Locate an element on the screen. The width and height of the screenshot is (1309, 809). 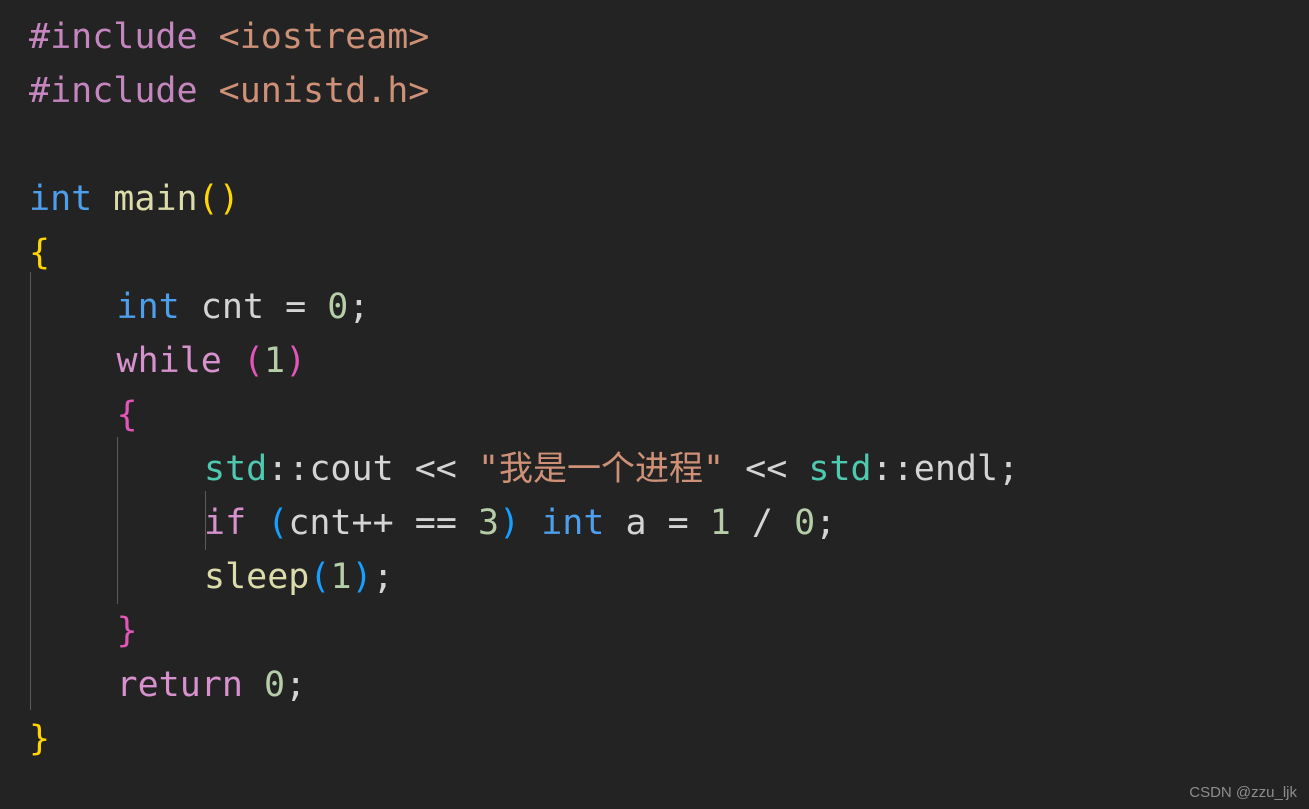
code-line: return 0; is located at coordinates (212, 685).